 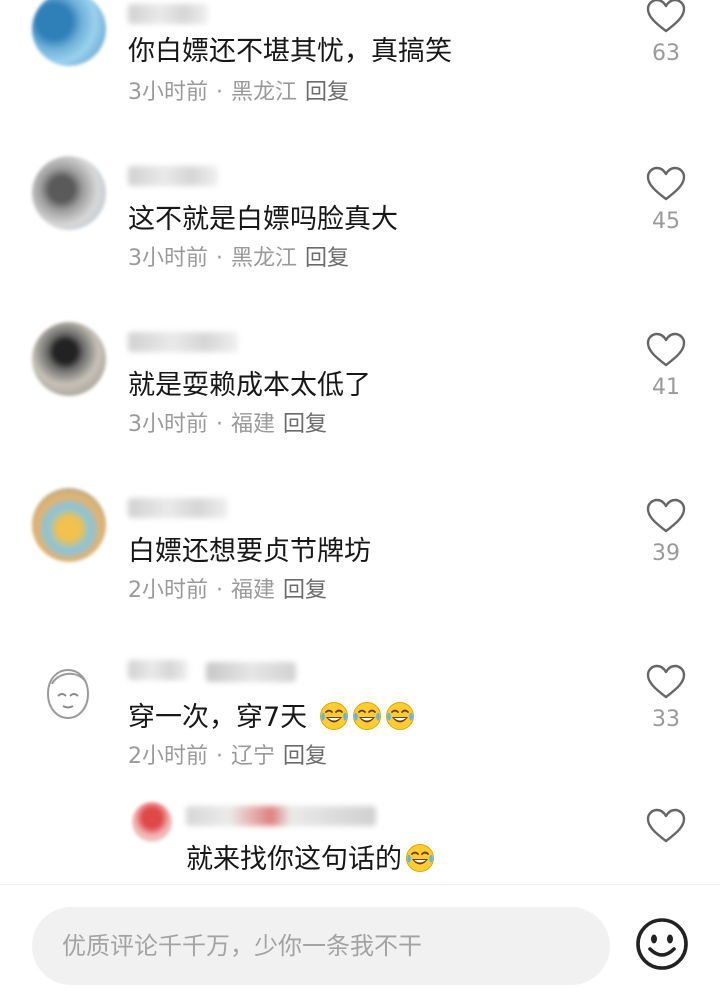 I want to click on comment-input, so click(x=321, y=946).